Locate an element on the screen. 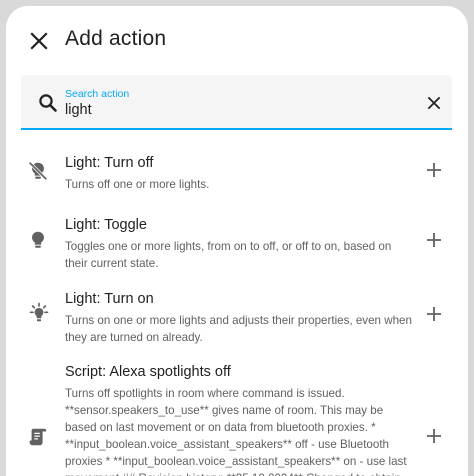 This screenshot has height=476, width=474. item-name: Script: Alexa spotlights off is located at coordinates (148, 372).